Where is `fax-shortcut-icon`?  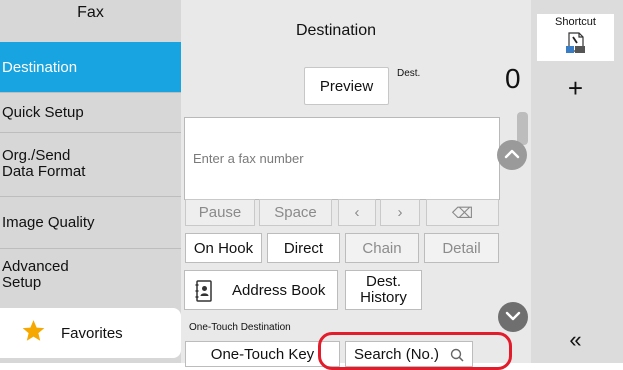
fax-shortcut-icon is located at coordinates (576, 45).